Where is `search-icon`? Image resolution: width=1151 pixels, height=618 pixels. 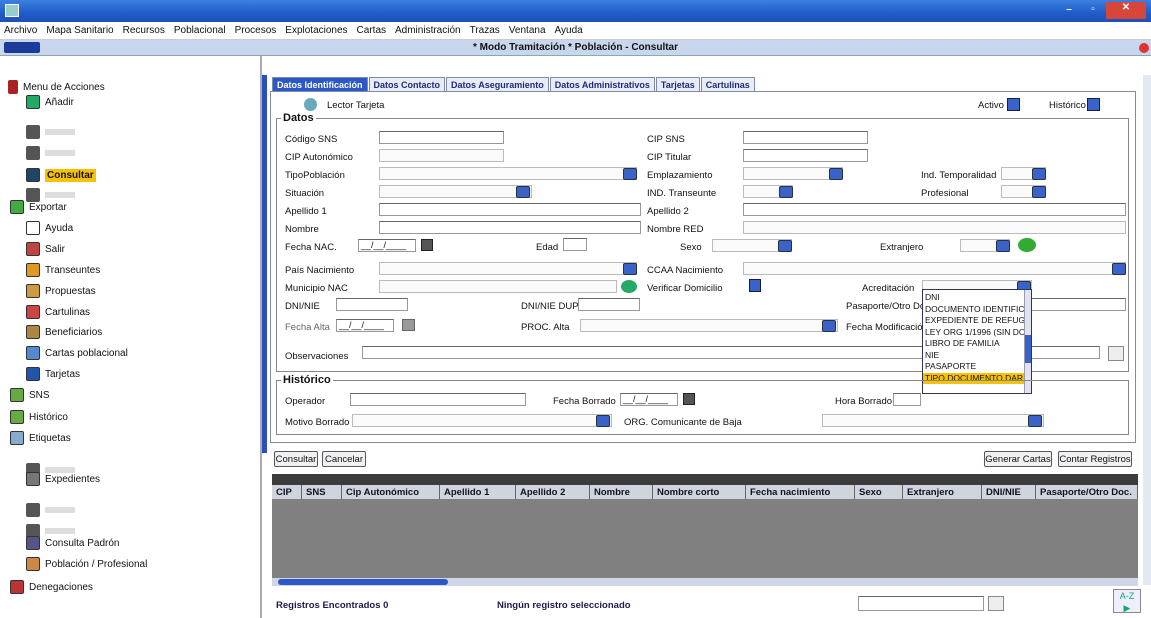 search-icon is located at coordinates (996, 603).